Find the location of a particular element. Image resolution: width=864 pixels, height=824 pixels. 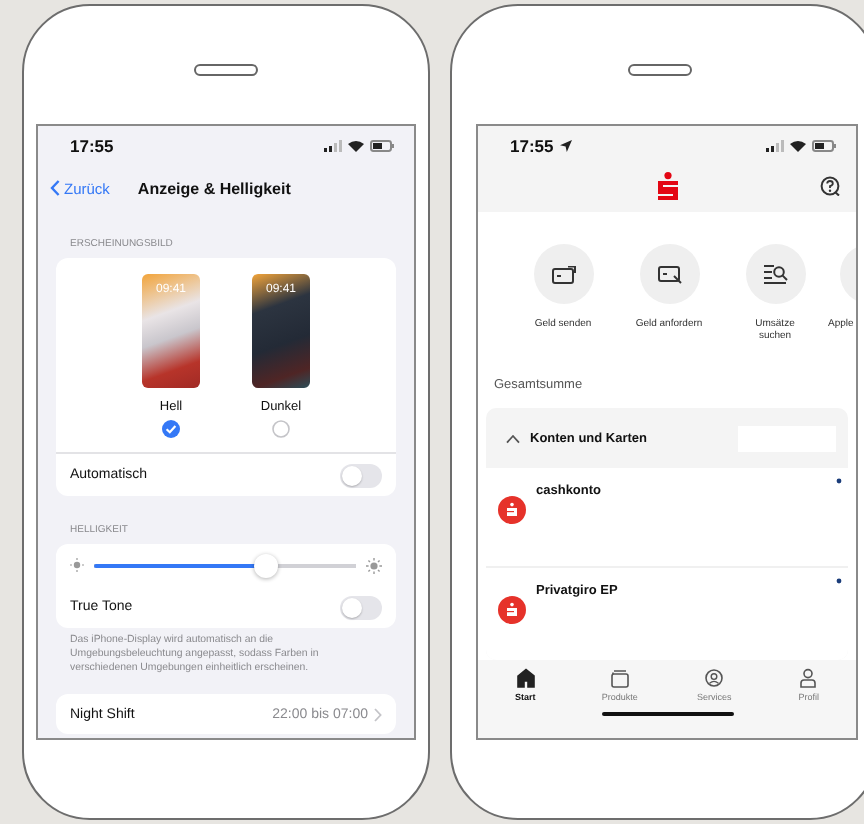

person-icon is located at coordinates (808, 678).